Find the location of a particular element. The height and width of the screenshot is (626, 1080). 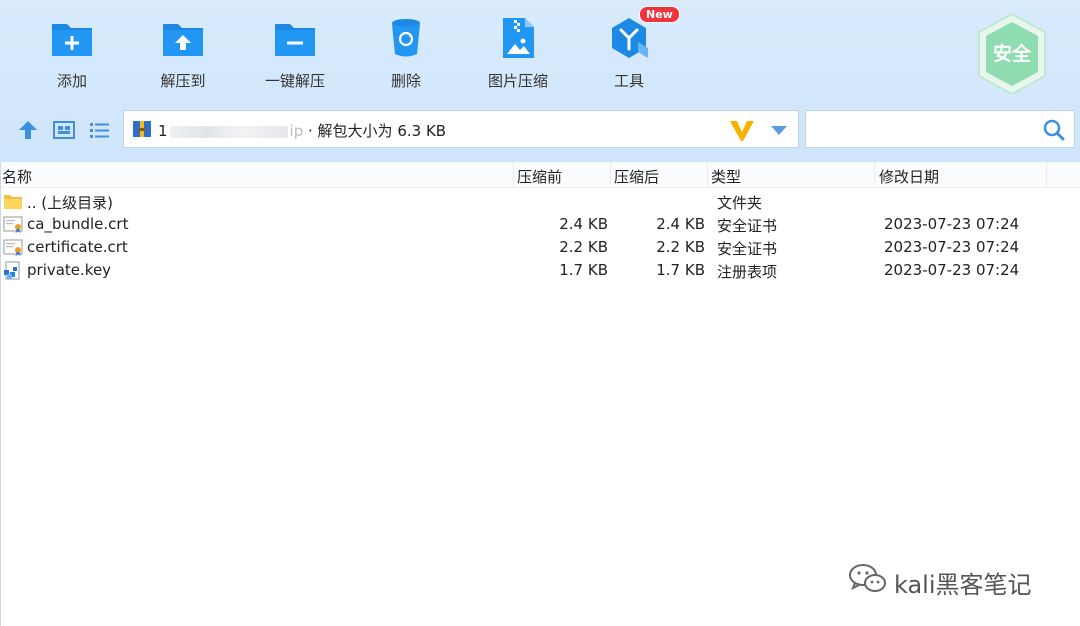

delete-button: 删除 is located at coordinates (406, 52).